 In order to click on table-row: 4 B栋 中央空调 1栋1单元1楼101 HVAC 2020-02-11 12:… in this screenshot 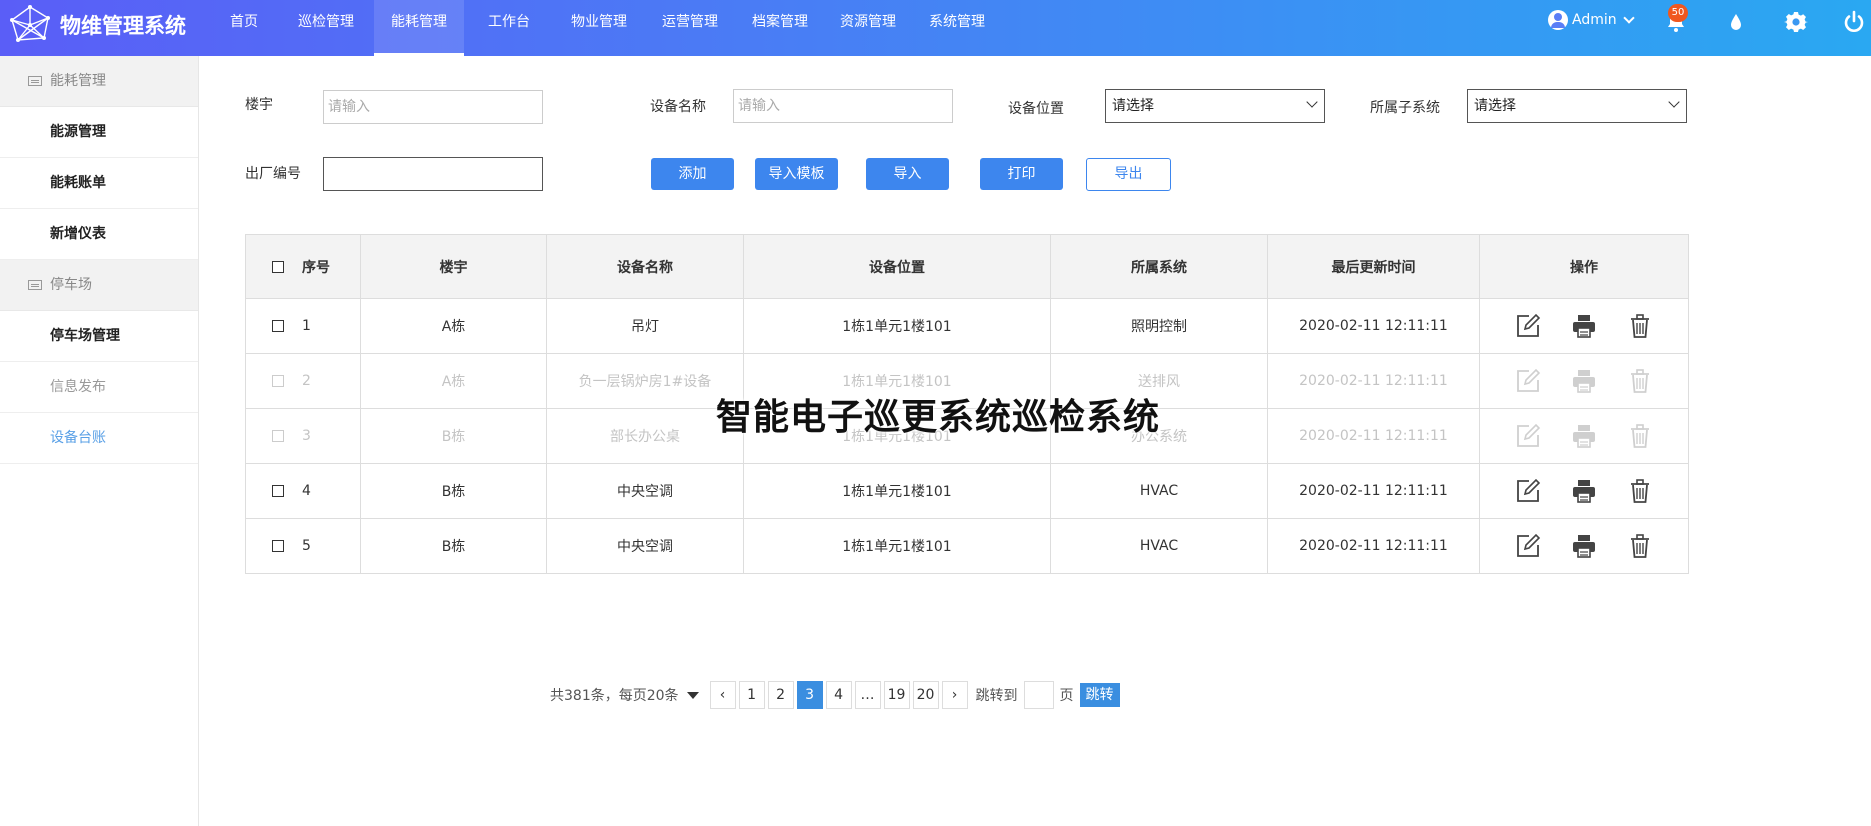, I will do `click(967, 491)`.